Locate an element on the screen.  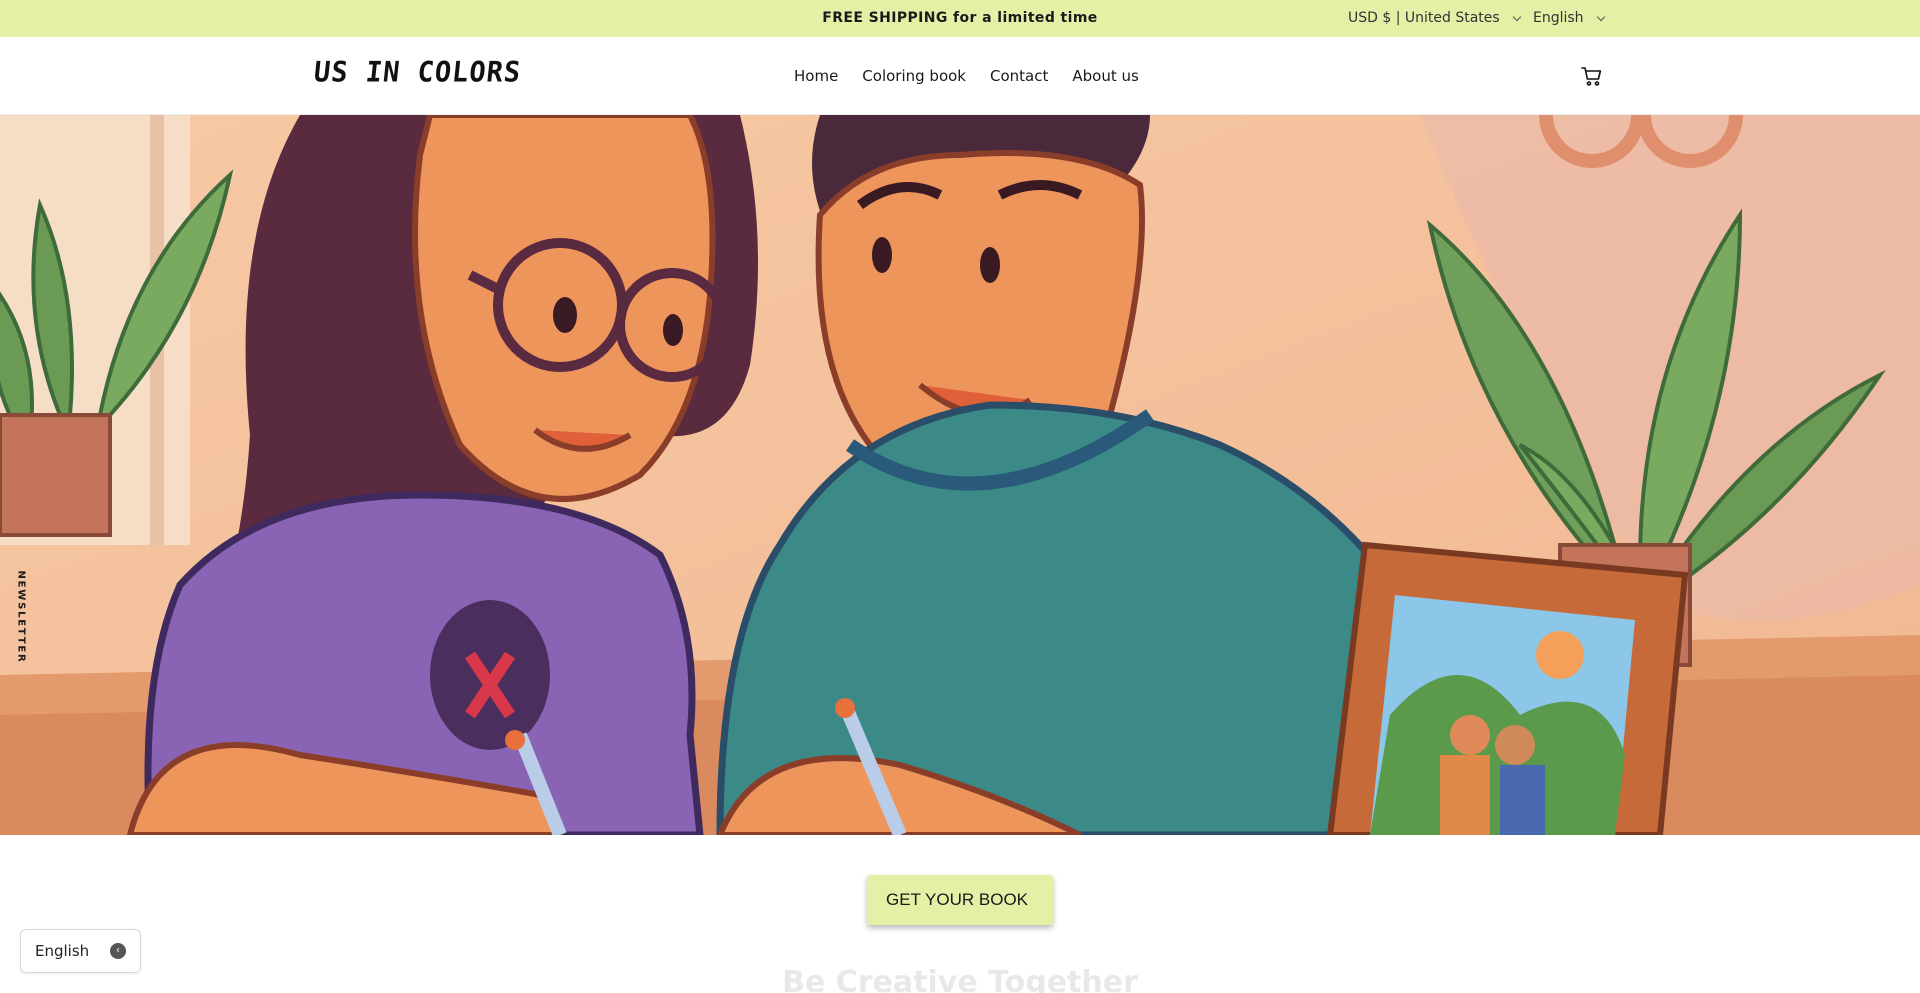
cart-icon is located at coordinates (1592, 76).